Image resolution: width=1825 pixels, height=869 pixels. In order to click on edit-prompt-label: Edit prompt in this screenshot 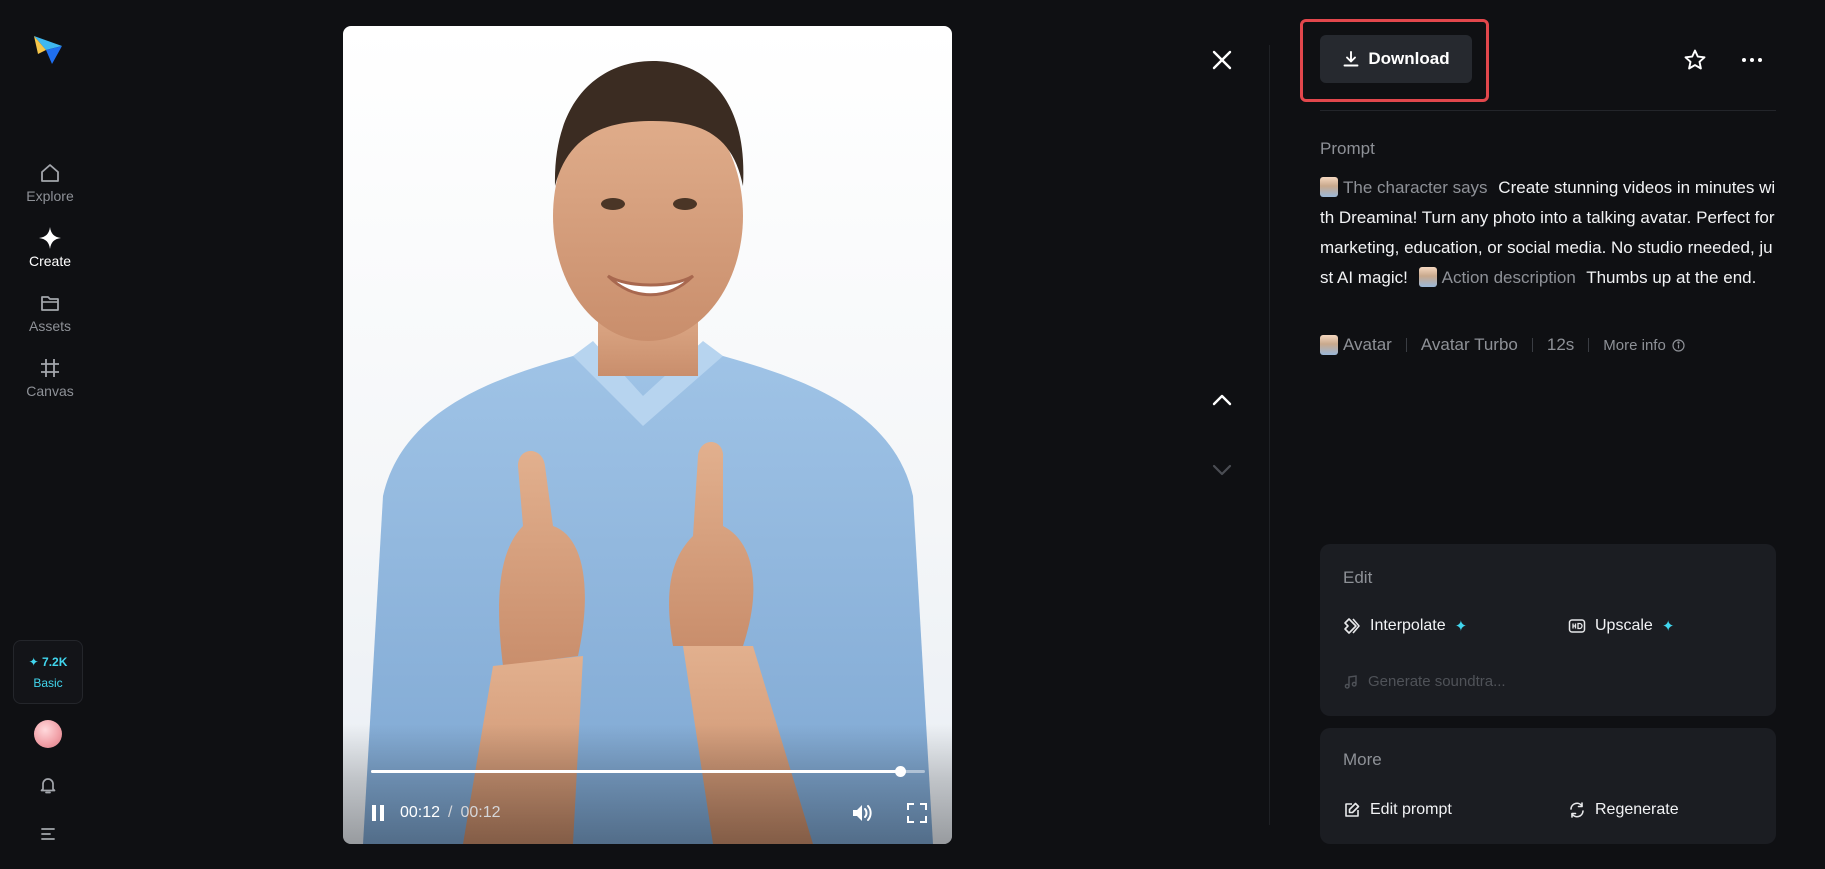, I will do `click(1411, 809)`.